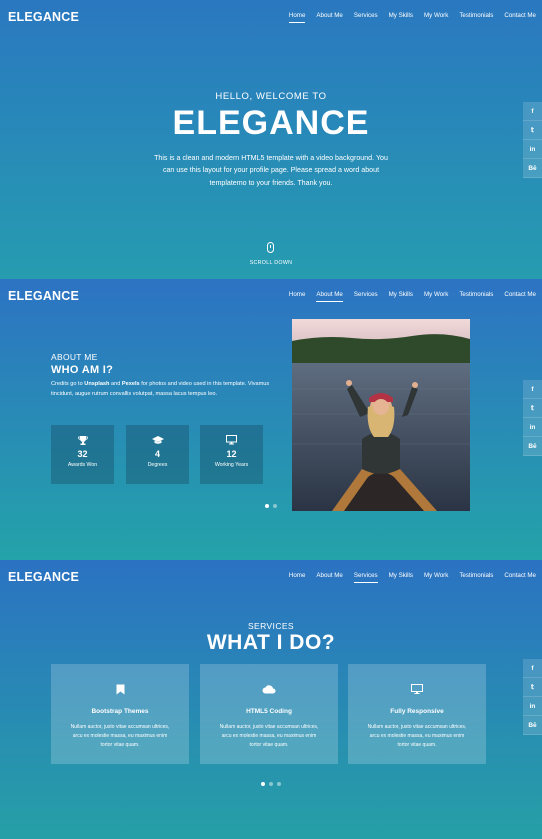 The image size is (542, 839). I want to click on service-title: HTML5 Coding, so click(269, 711).